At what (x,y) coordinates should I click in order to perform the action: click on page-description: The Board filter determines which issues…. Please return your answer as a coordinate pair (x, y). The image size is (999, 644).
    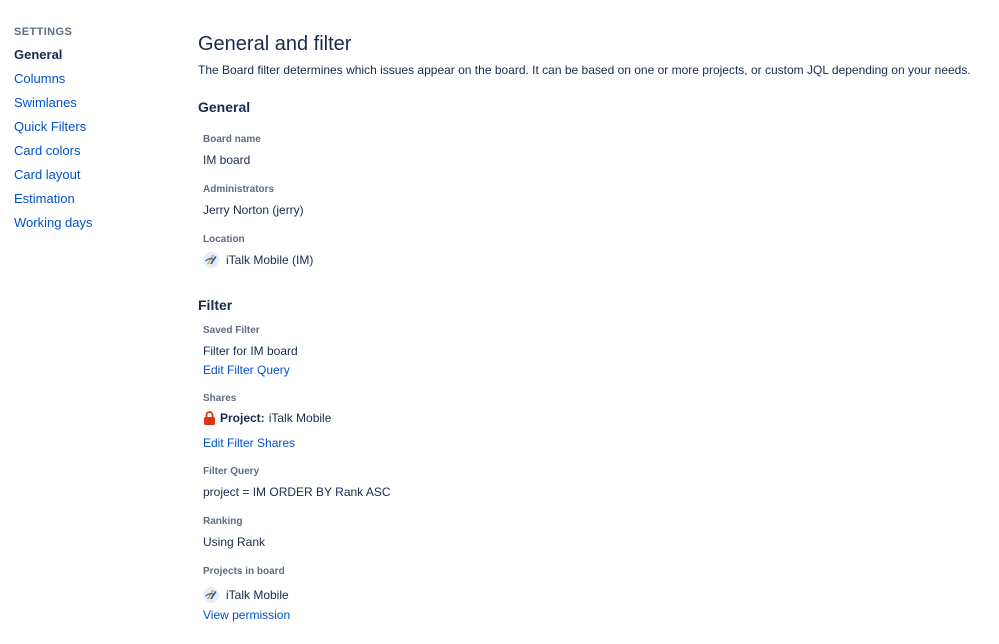
    Looking at the image, I should click on (584, 70).